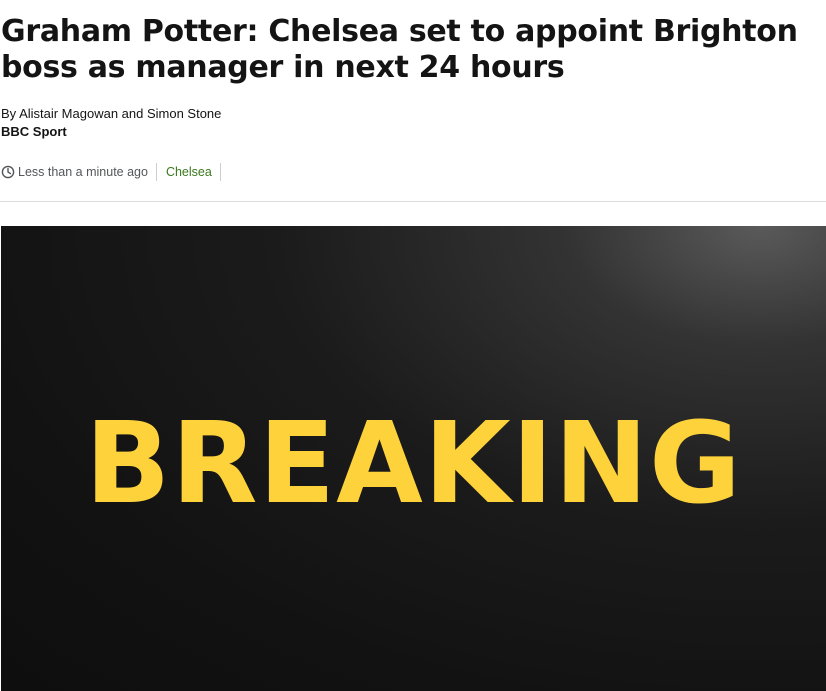 The width and height of the screenshot is (826, 691). Describe the element at coordinates (413, 464) in the screenshot. I see `breaking-banner-text: BREAKING` at that location.